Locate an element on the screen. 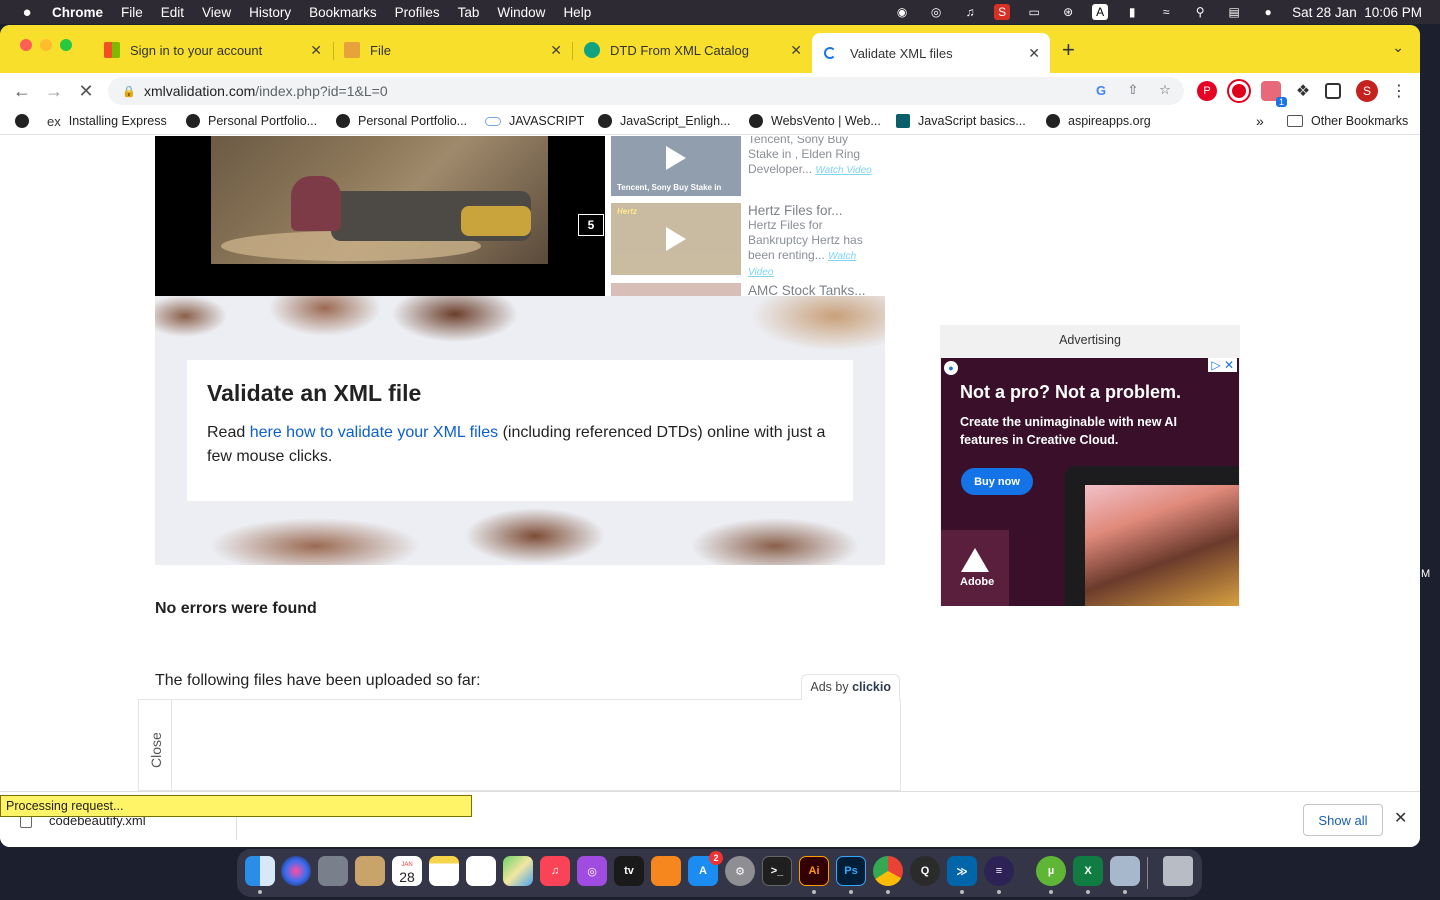 Image resolution: width=1440 pixels, height=900 pixels. a-letter-icon: A is located at coordinates (1100, 12).